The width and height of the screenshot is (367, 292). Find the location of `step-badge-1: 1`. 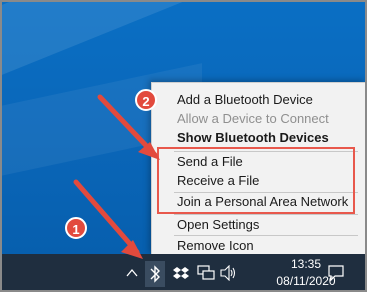

step-badge-1: 1 is located at coordinates (76, 228).